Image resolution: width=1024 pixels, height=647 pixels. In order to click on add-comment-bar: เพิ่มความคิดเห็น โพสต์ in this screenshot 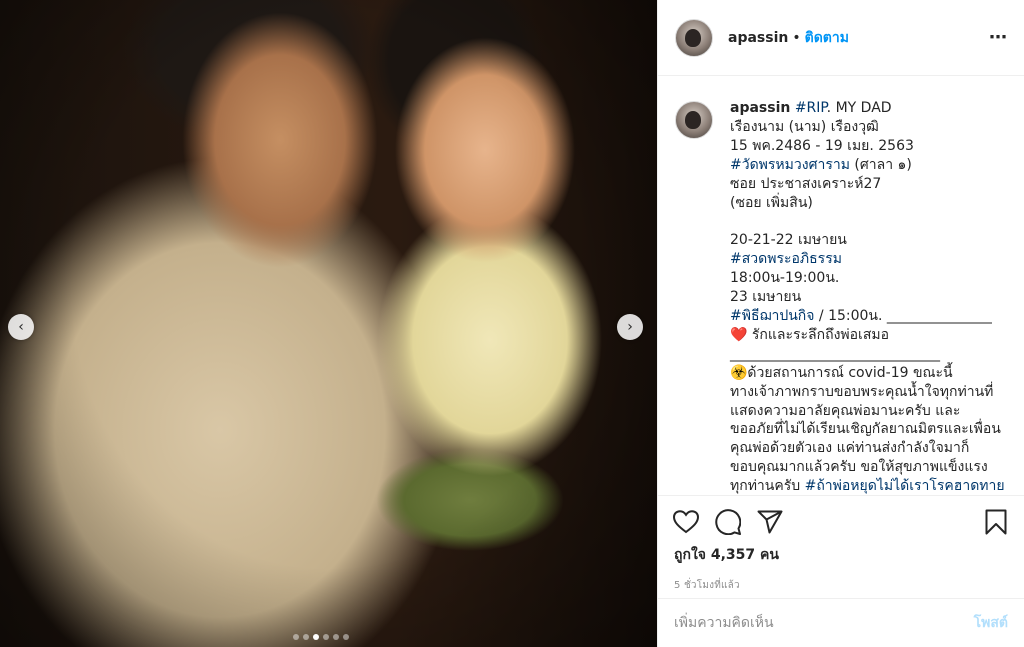, I will do `click(841, 622)`.